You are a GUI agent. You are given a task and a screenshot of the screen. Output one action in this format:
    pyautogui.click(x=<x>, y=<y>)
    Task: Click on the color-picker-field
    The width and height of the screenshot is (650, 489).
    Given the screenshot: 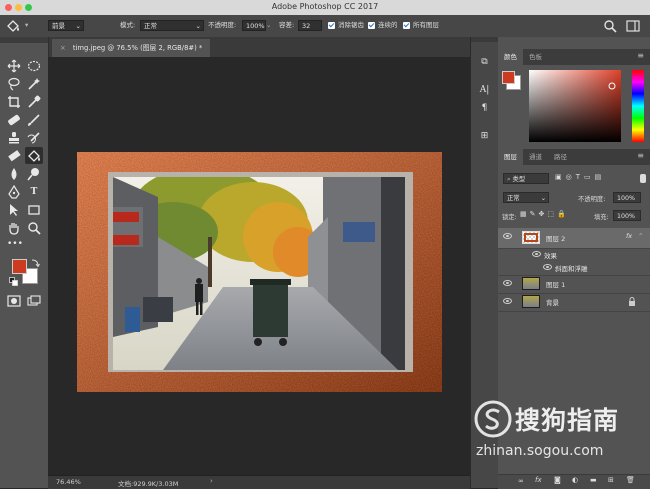 What is the action you would take?
    pyautogui.click(x=575, y=106)
    